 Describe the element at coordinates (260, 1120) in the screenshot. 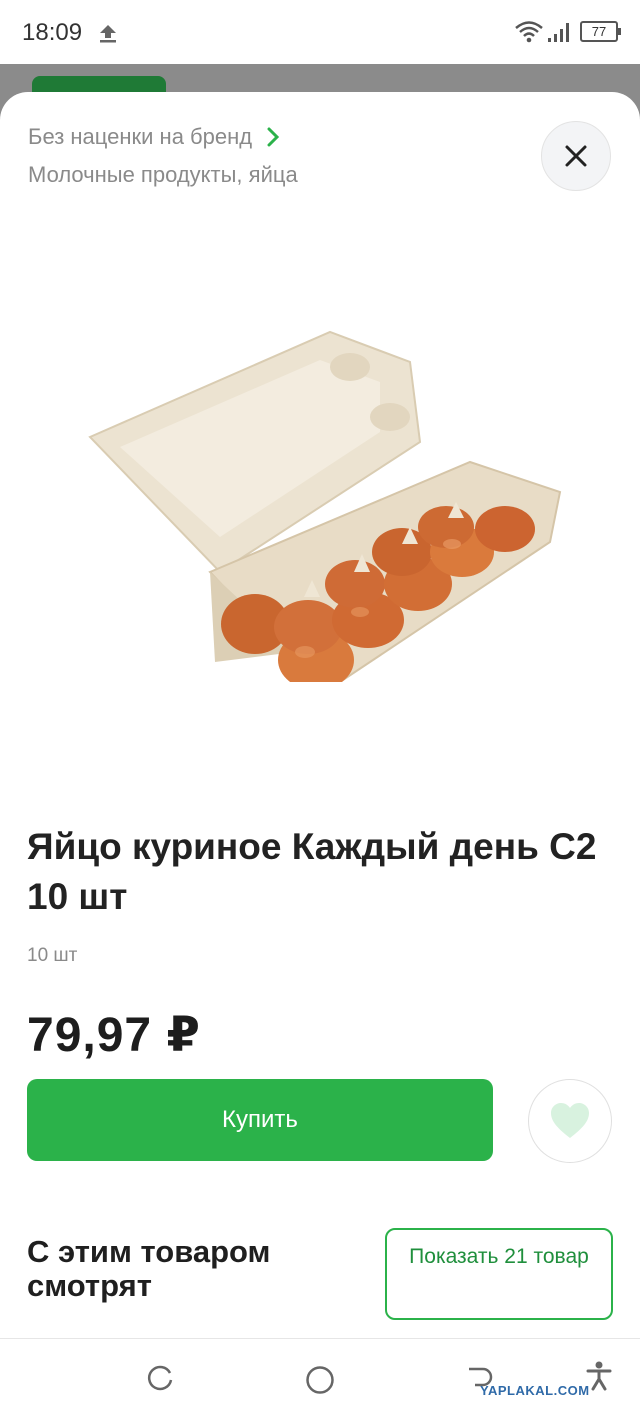

I see `buy-button: Купить` at that location.